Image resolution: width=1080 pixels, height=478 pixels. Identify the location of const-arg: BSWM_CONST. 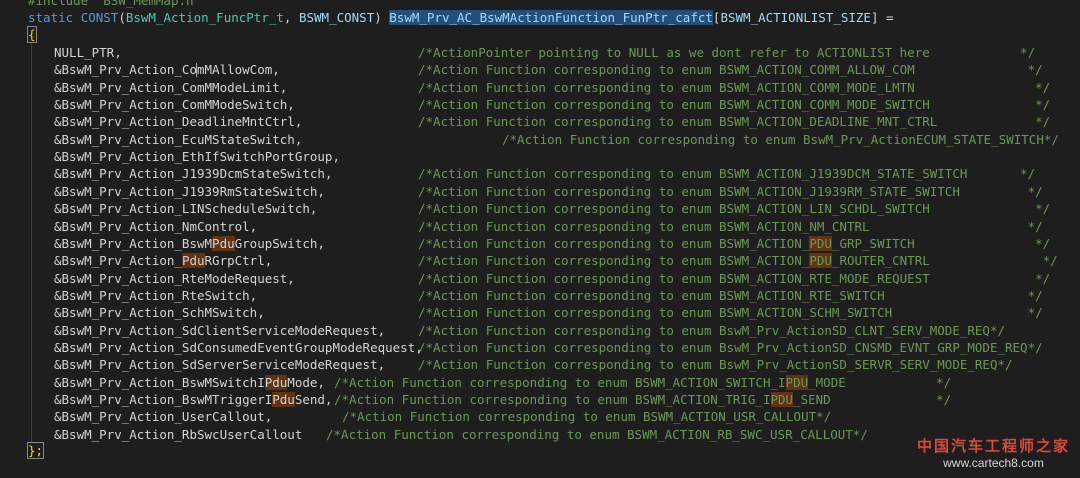
(336, 17).